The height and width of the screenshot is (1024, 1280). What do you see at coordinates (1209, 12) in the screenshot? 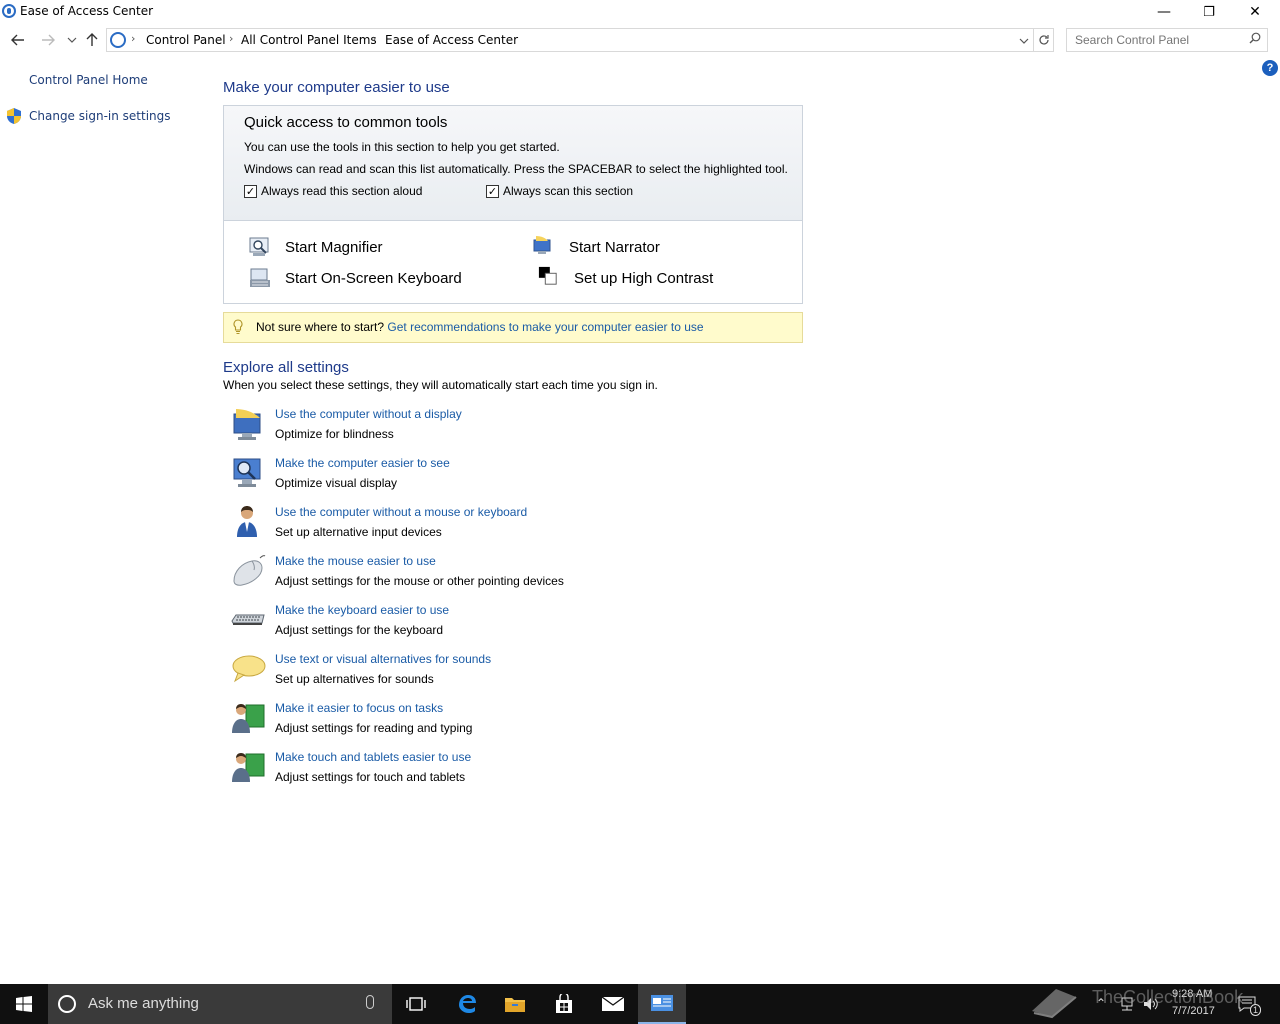
I see `restore-button: ❐` at bounding box center [1209, 12].